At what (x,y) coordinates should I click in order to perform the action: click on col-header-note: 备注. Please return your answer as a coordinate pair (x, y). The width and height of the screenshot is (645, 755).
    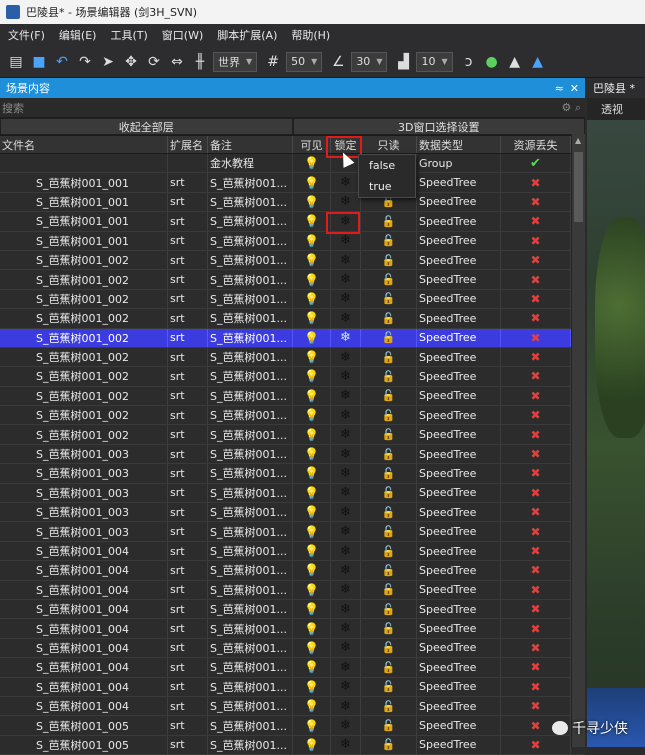
    Looking at the image, I should click on (250, 144).